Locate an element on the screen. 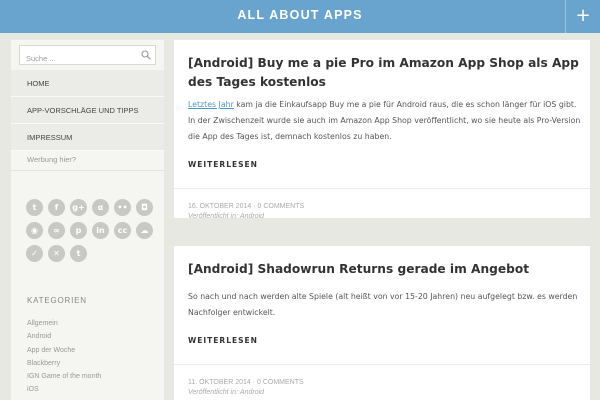 The width and height of the screenshot is (600, 400). facebook-icon: f is located at coordinates (56, 207).